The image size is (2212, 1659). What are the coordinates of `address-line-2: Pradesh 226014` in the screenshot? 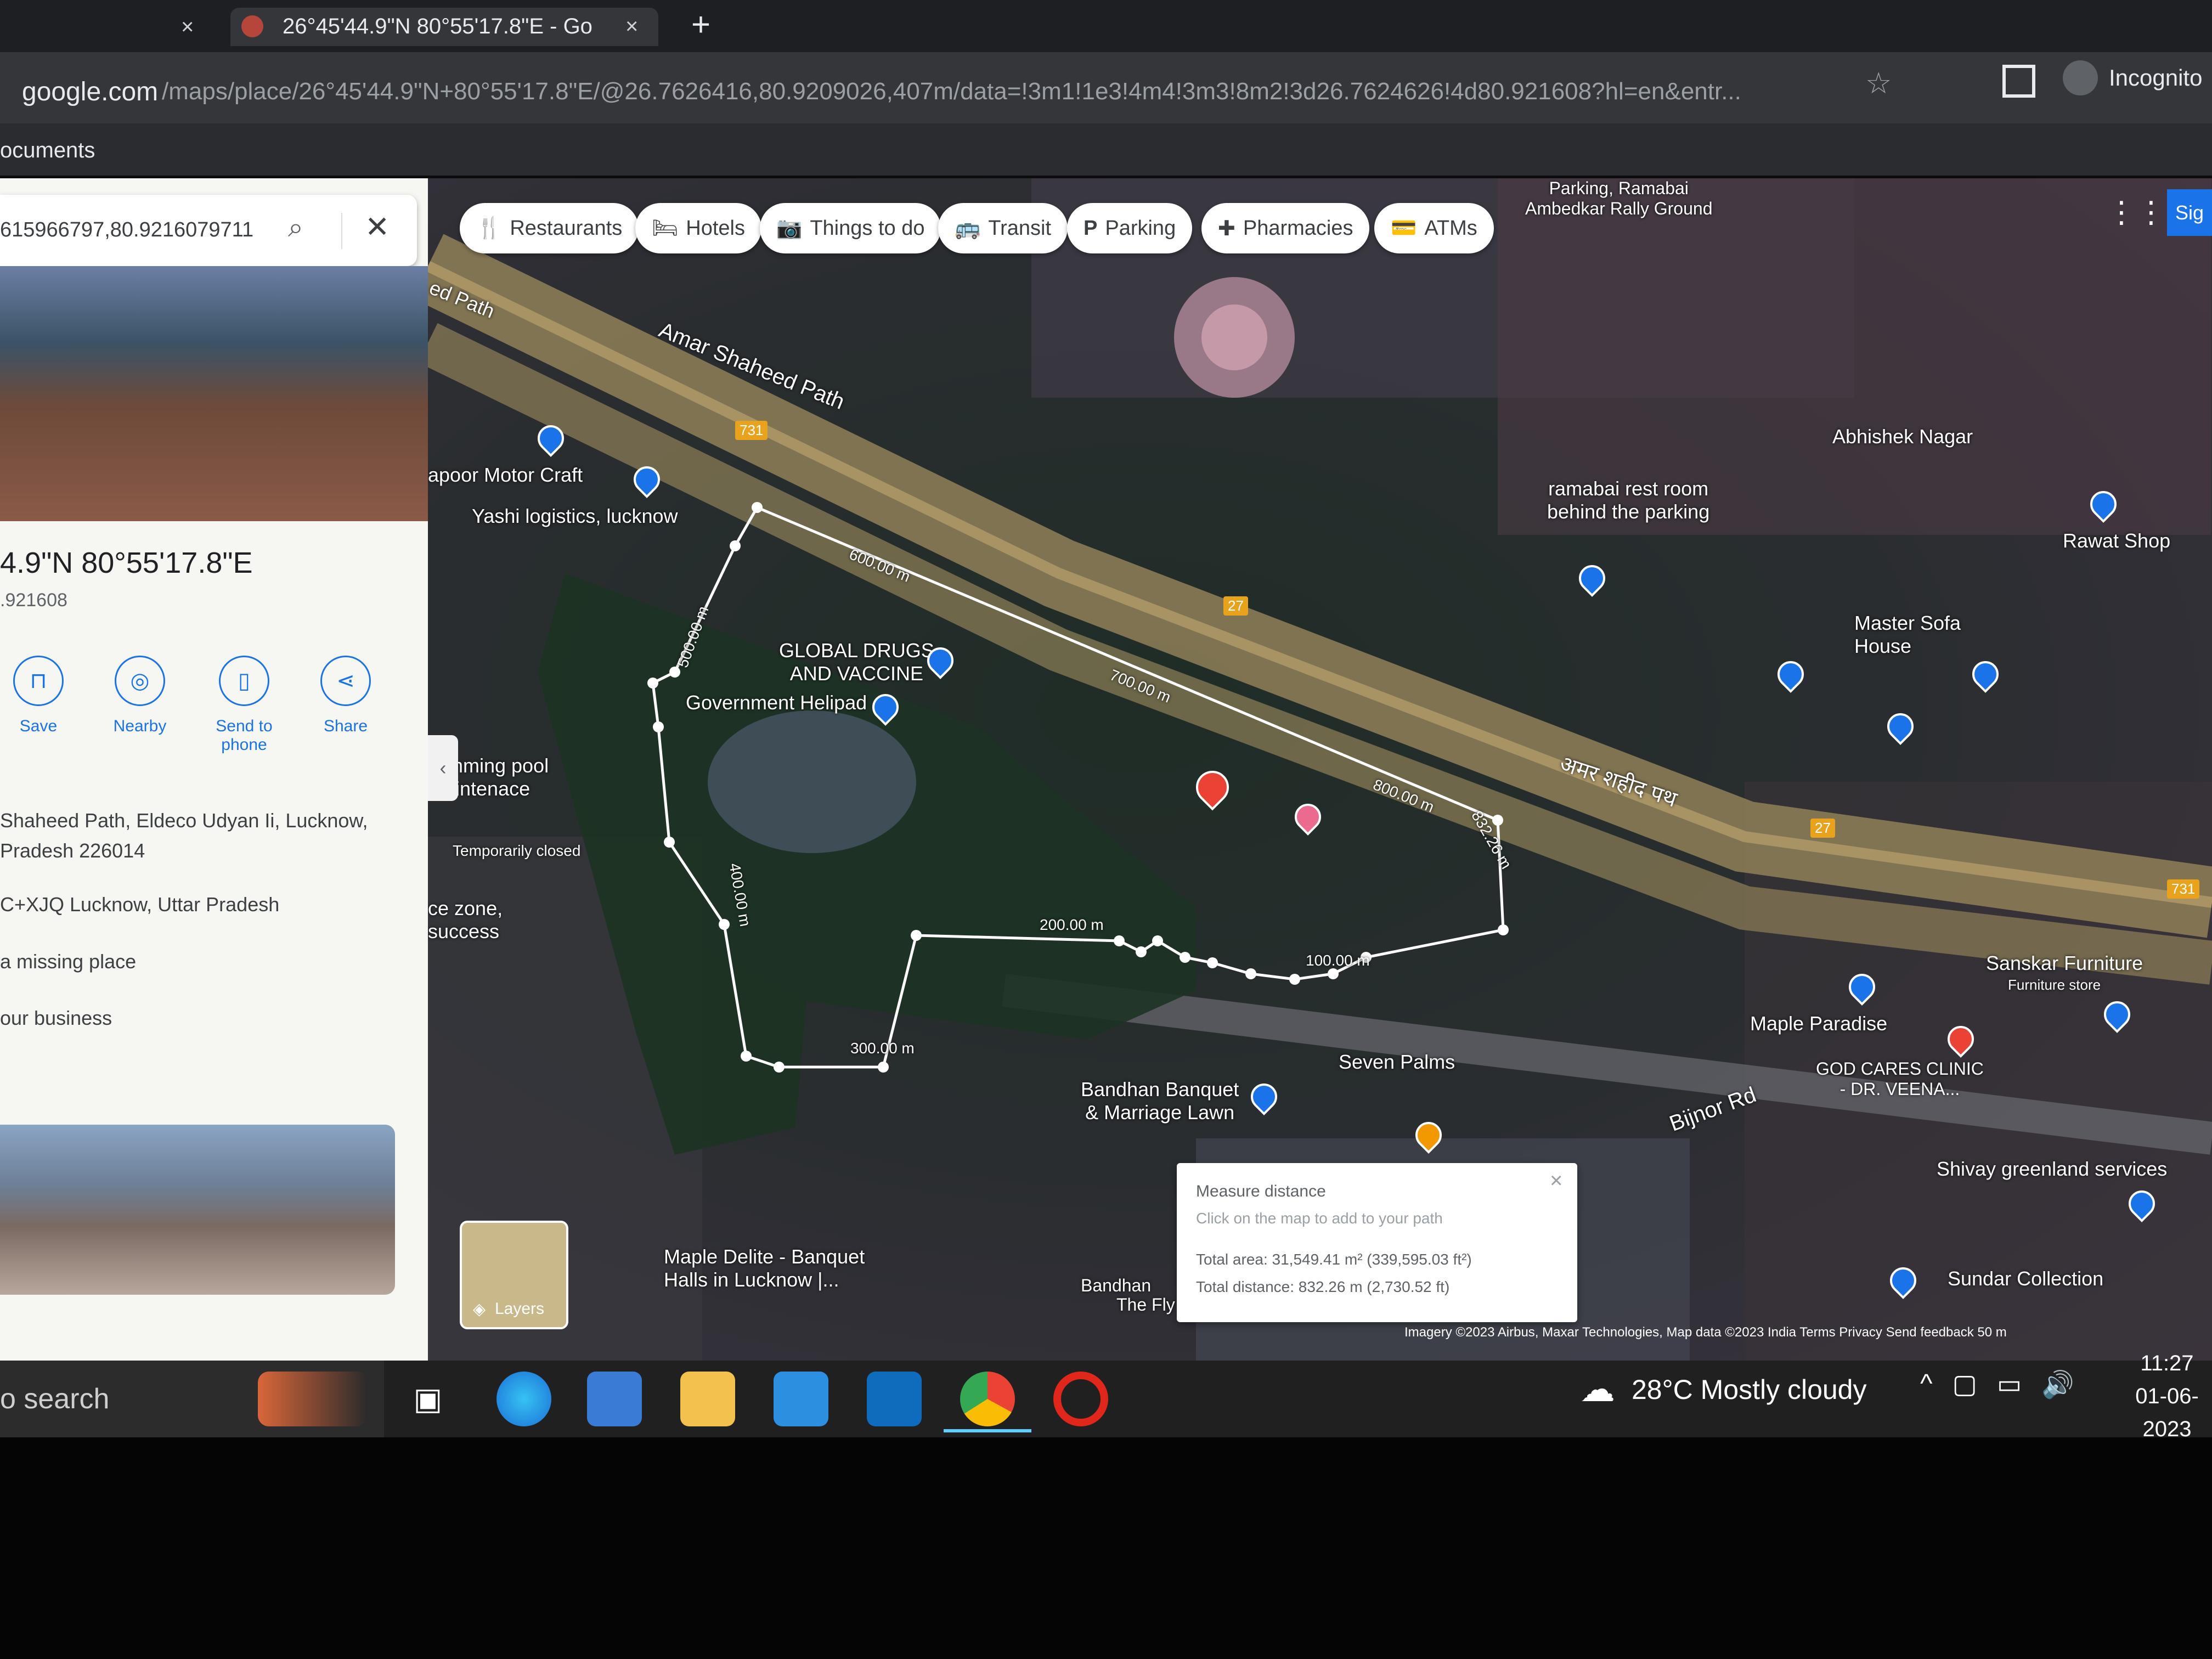 It's located at (73, 850).